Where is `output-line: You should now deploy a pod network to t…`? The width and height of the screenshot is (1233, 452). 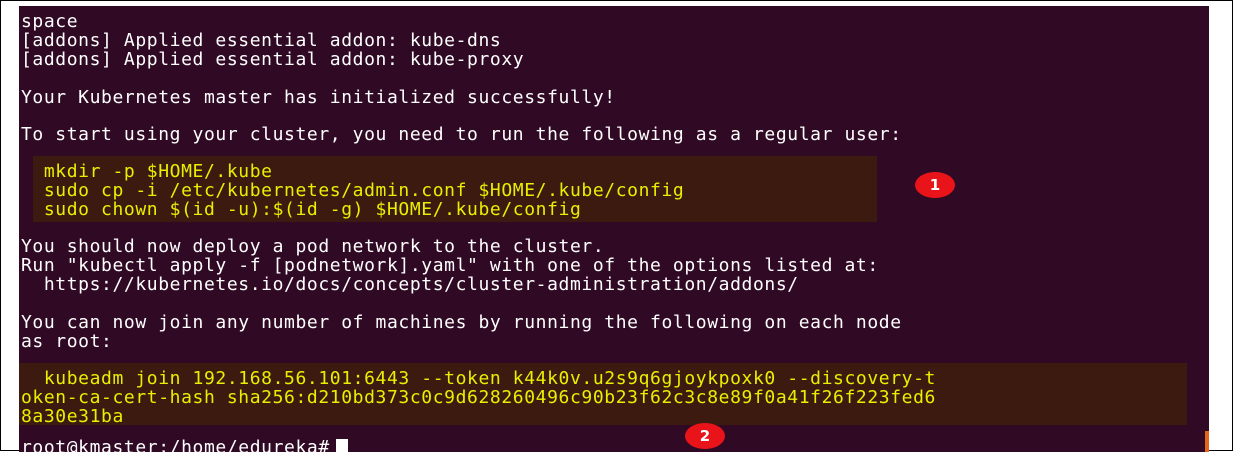 output-line: You should now deploy a pod network to t… is located at coordinates (313, 246).